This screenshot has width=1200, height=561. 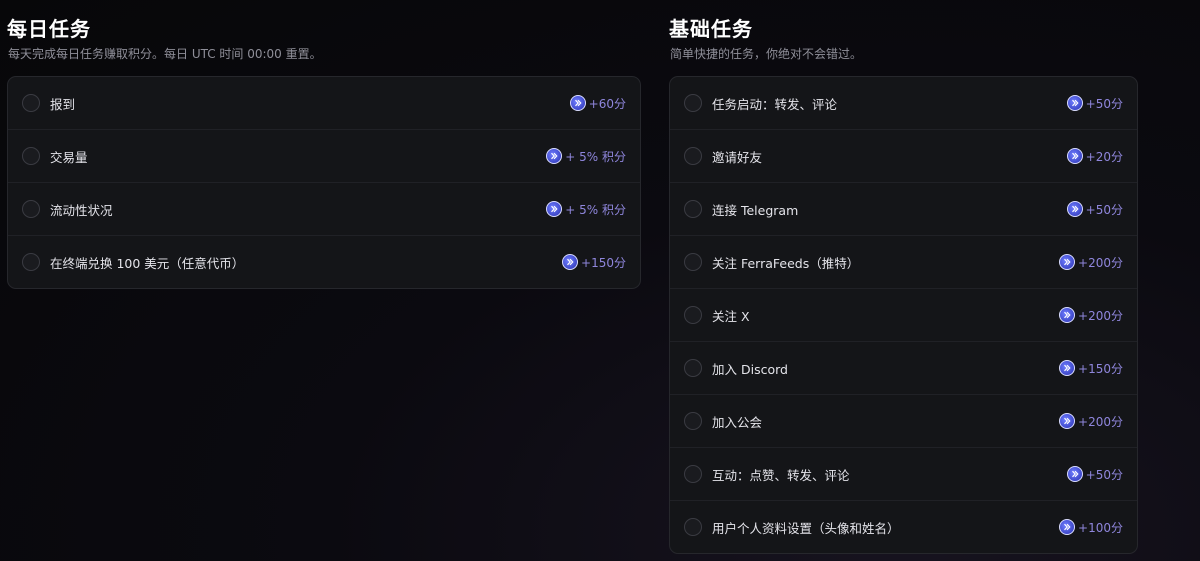 I want to click on section-subtitle: 每天完成每日任务赚取积分。每日 UTC 时间 00:00 重置。, so click(x=165, y=54).